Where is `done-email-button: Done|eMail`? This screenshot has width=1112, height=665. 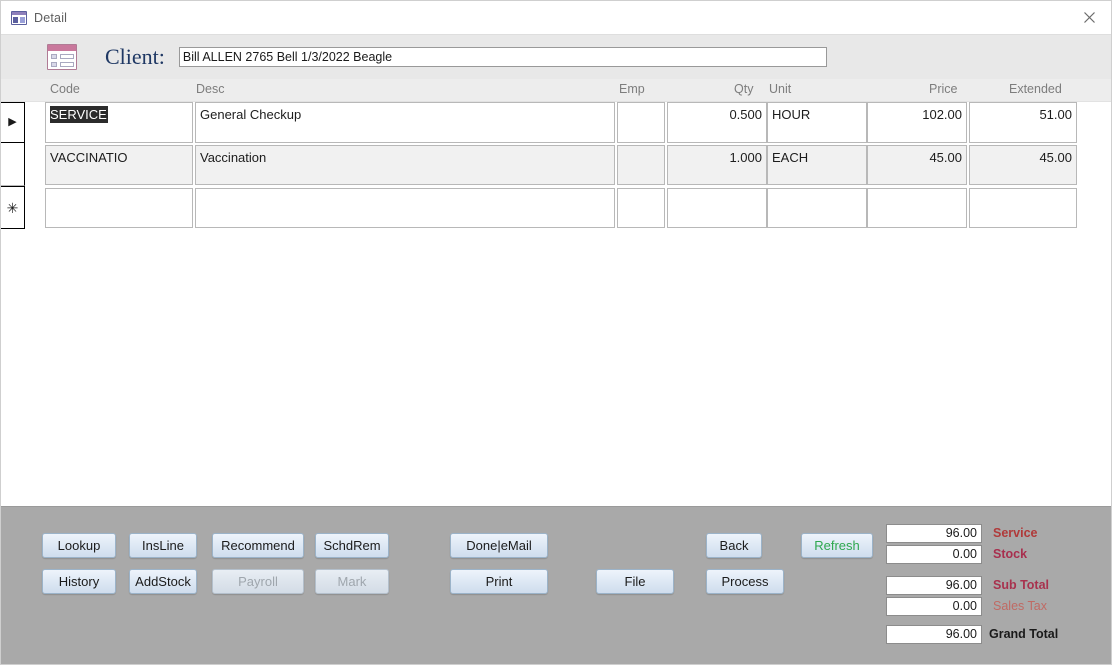 done-email-button: Done|eMail is located at coordinates (499, 545).